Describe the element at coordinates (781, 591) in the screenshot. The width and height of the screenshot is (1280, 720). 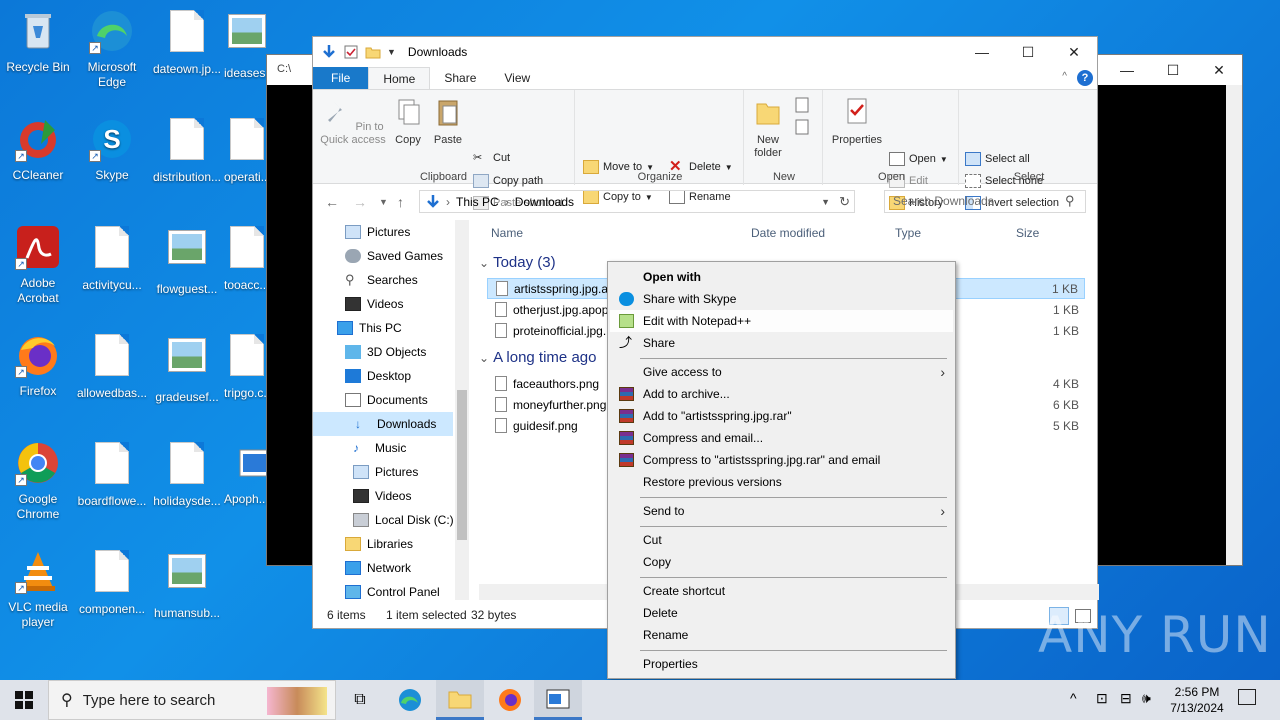
I see `menu-item-create-shortcut: Create shortcut` at that location.